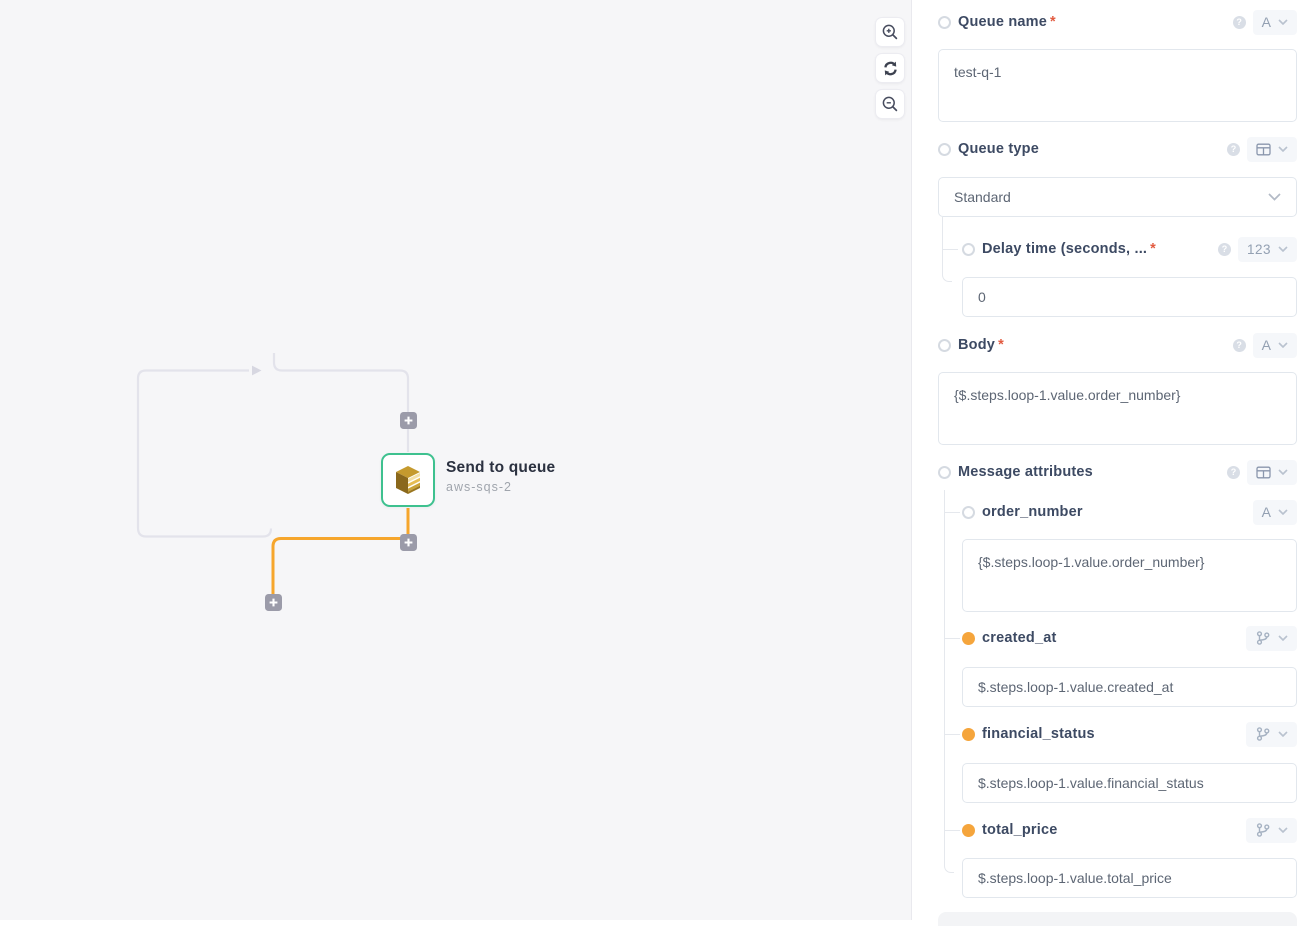 Image resolution: width=1313 pixels, height=926 pixels. I want to click on zoom-in-icon, so click(890, 32).